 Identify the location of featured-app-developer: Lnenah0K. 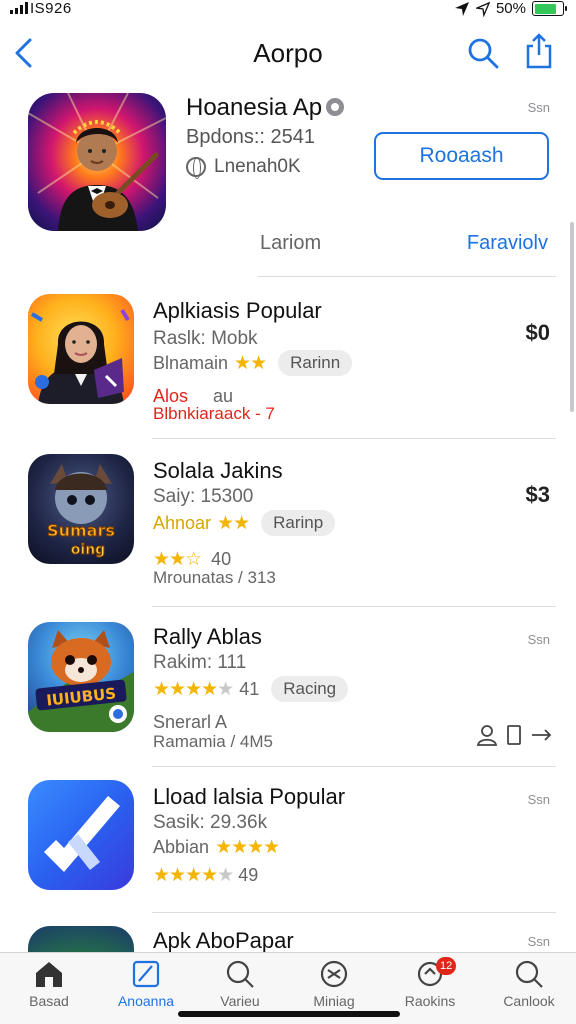
(243, 167).